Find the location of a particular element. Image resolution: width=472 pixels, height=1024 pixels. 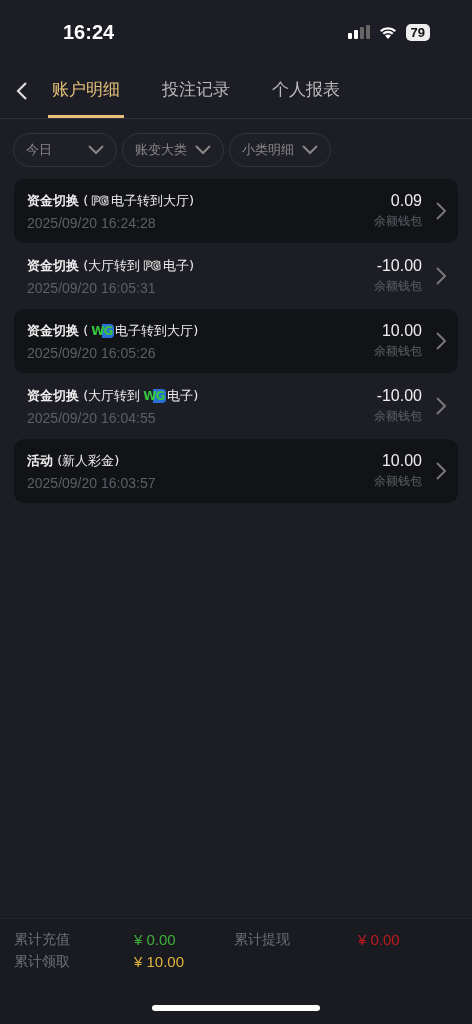

total-label: 累计提现 is located at coordinates (262, 940).